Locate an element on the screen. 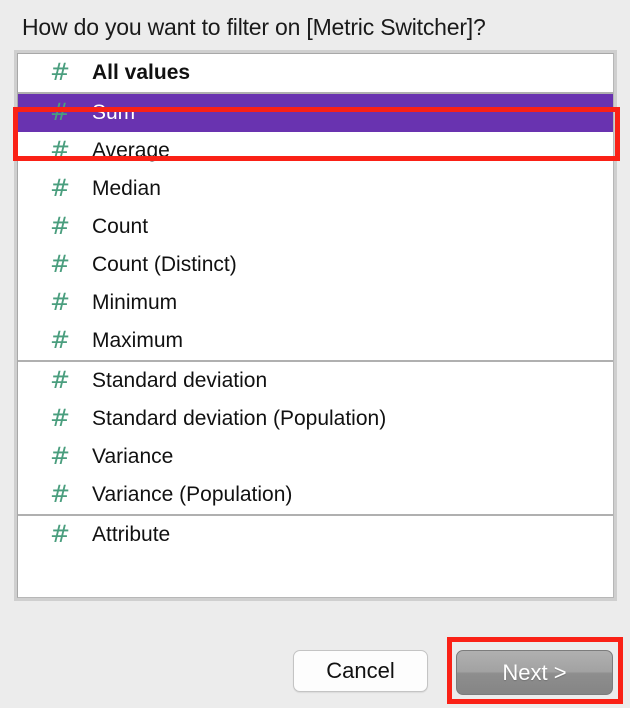 This screenshot has height=708, width=630. list-item-label: Attribute is located at coordinates (131, 534).